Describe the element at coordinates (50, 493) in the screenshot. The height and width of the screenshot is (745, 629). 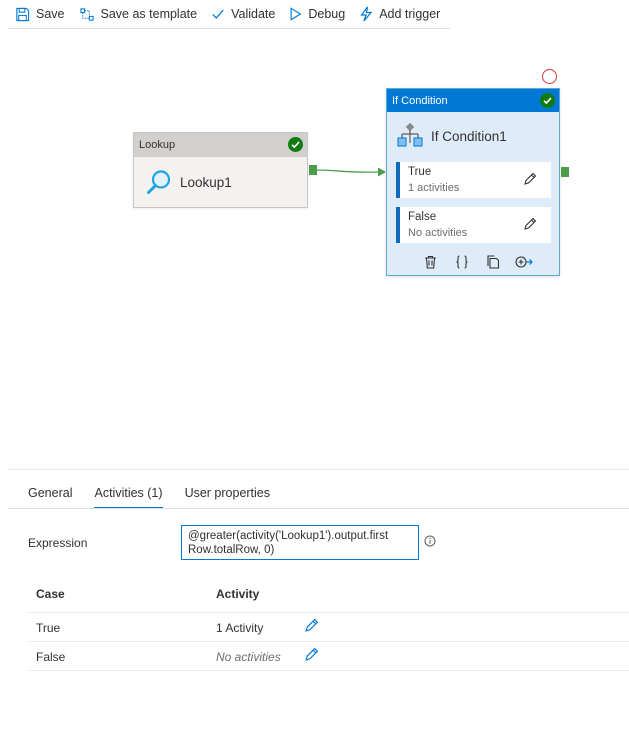
I see `tab-general: General` at that location.